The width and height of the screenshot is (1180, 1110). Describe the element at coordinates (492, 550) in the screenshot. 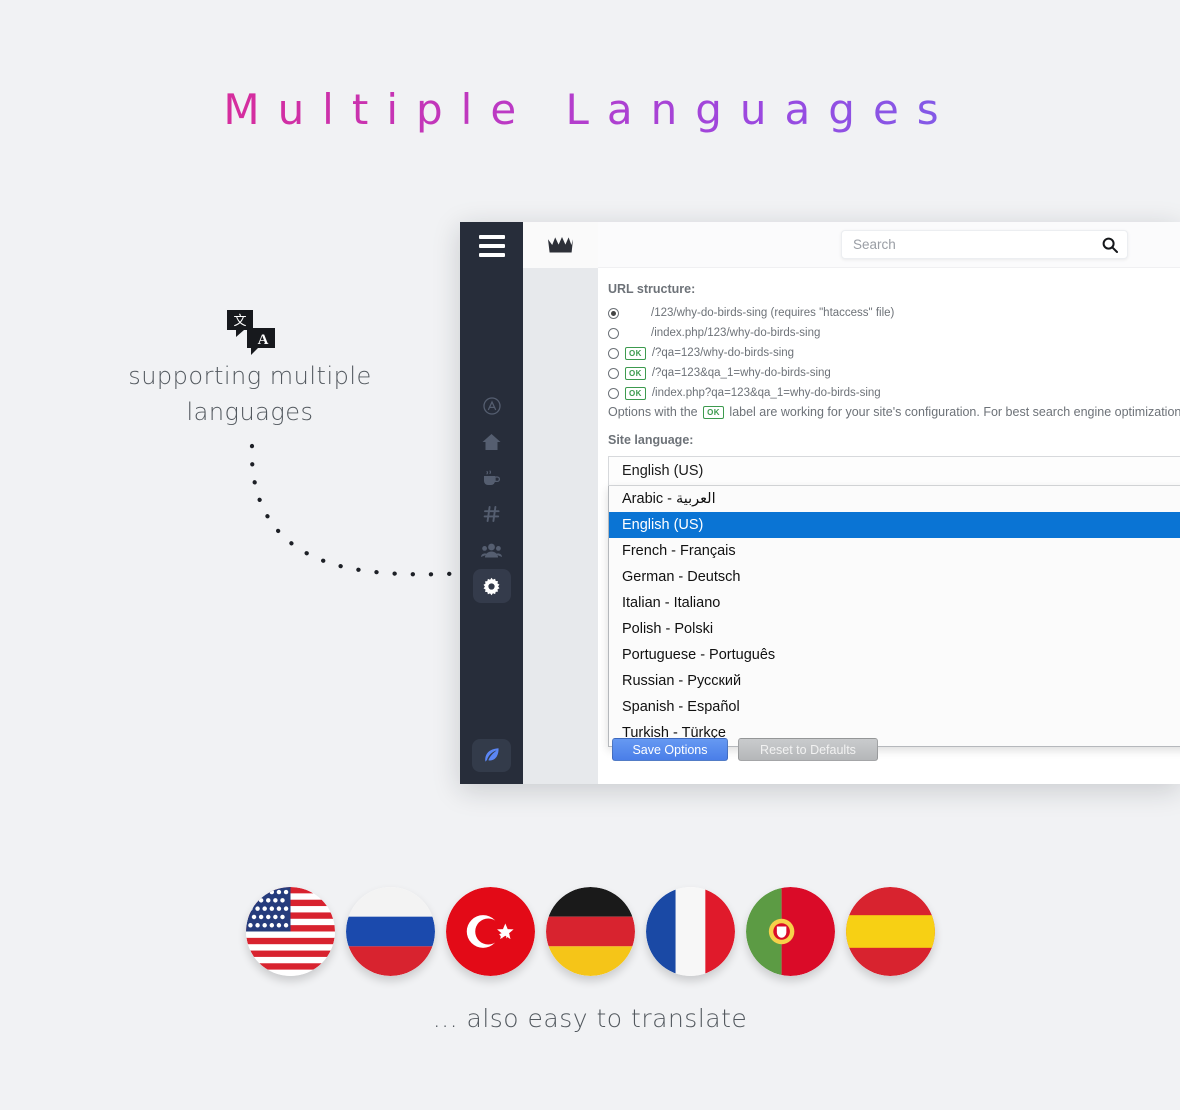

I see `sidebar-item-users` at that location.